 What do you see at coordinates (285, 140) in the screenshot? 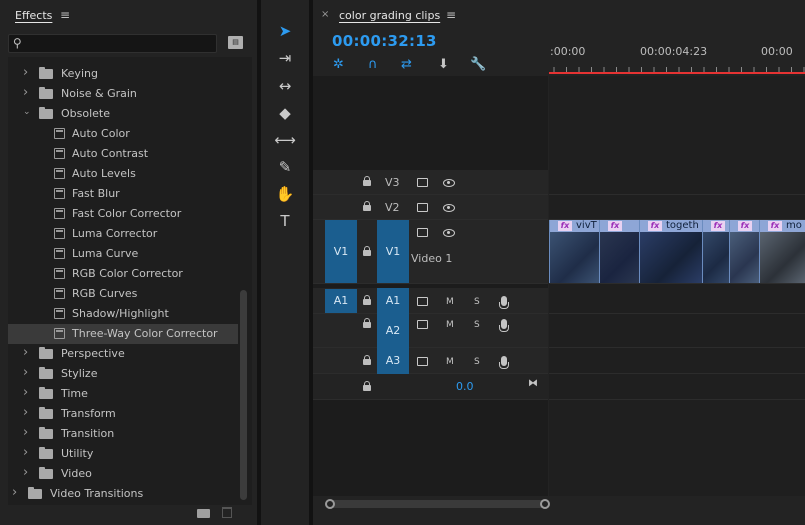
I see `slip-tool-icon: ⟷` at bounding box center [285, 140].